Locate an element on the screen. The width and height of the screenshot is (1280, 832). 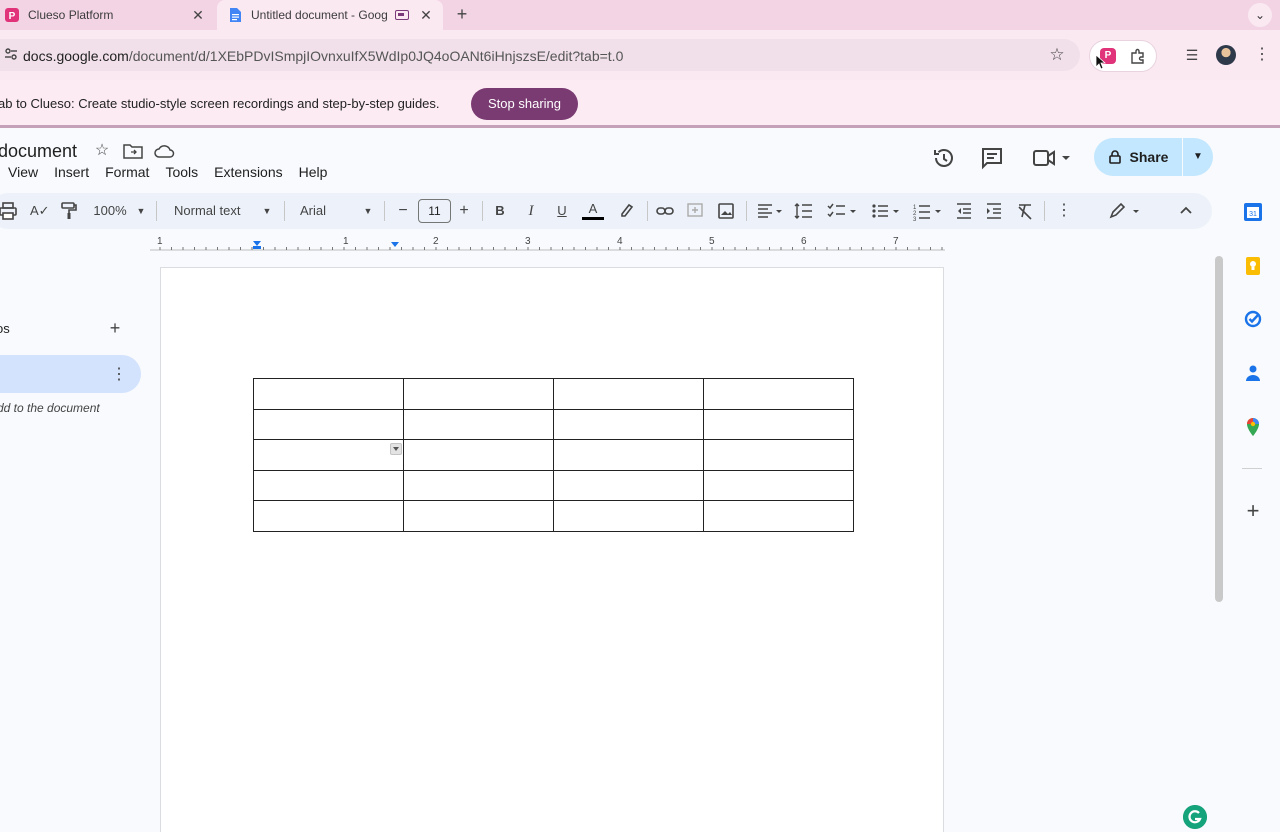
document-table is located at coordinates (553, 455).